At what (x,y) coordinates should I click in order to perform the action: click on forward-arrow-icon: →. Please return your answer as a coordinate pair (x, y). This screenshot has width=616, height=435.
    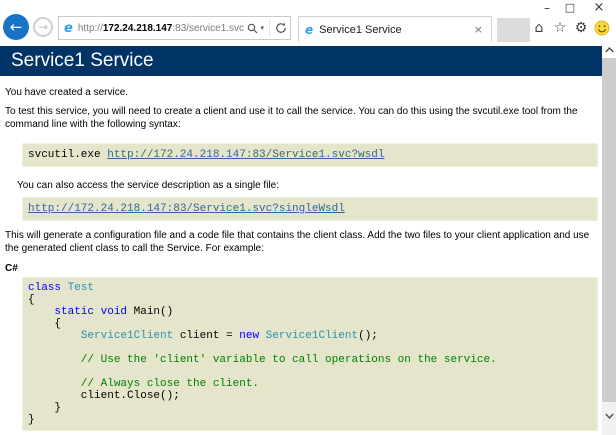
    Looking at the image, I should click on (43, 27).